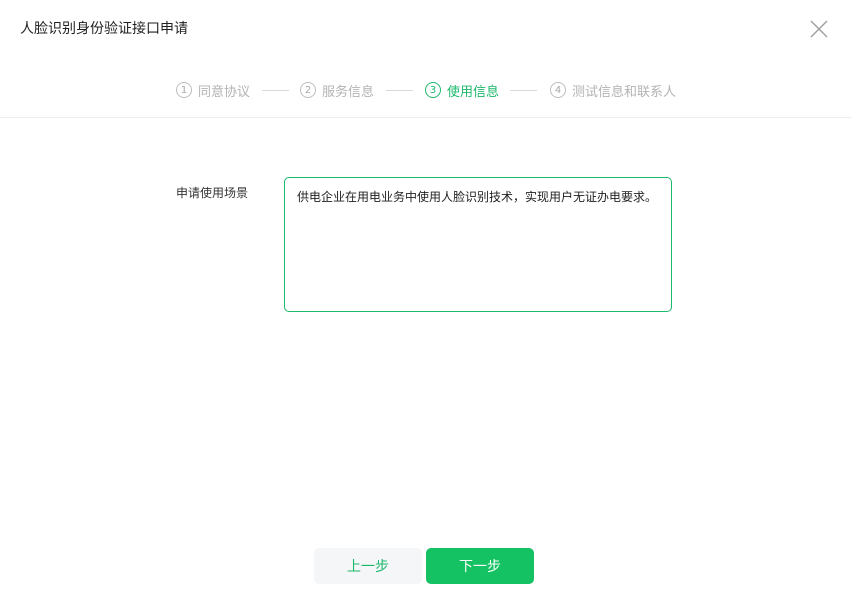  Describe the element at coordinates (473, 92) in the screenshot. I see `step-label: 使用信息` at that location.